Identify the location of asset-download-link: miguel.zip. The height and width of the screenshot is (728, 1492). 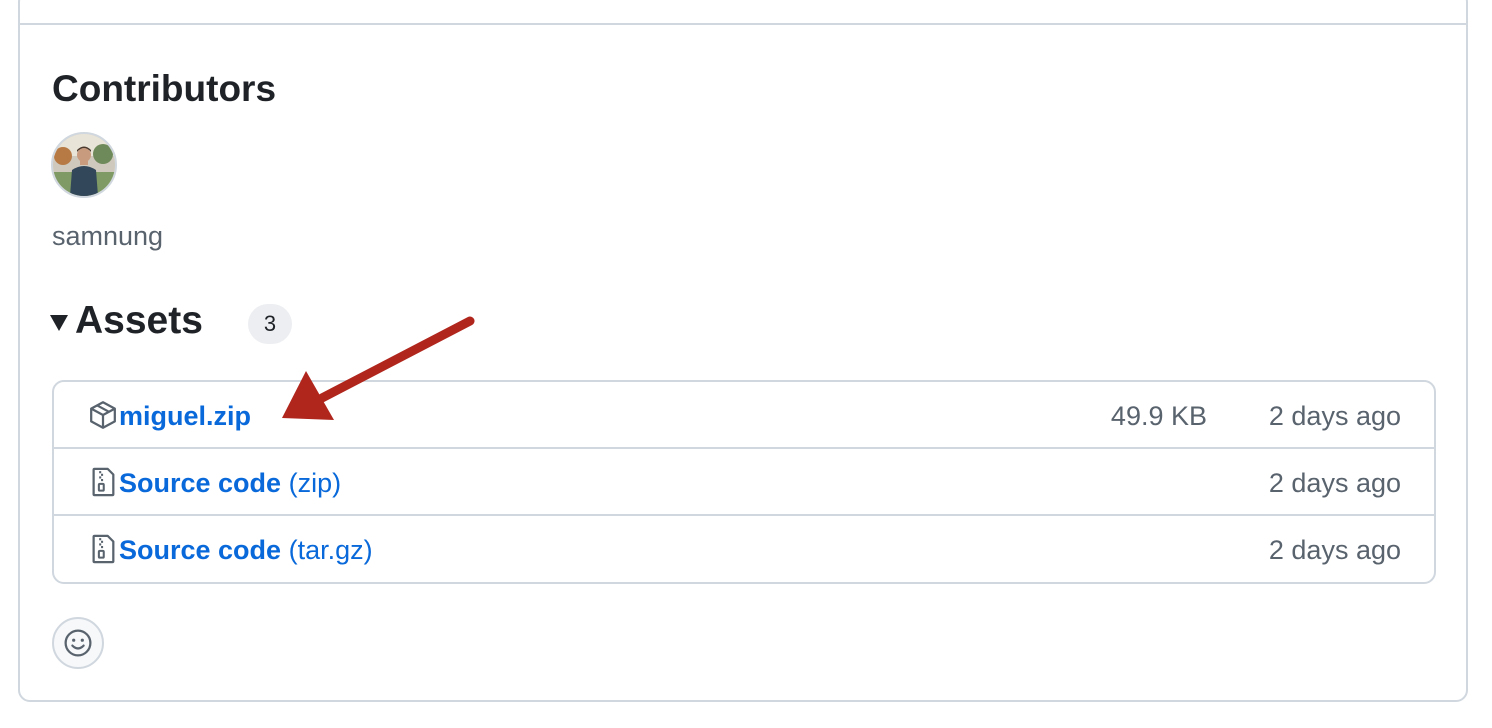
(185, 416).